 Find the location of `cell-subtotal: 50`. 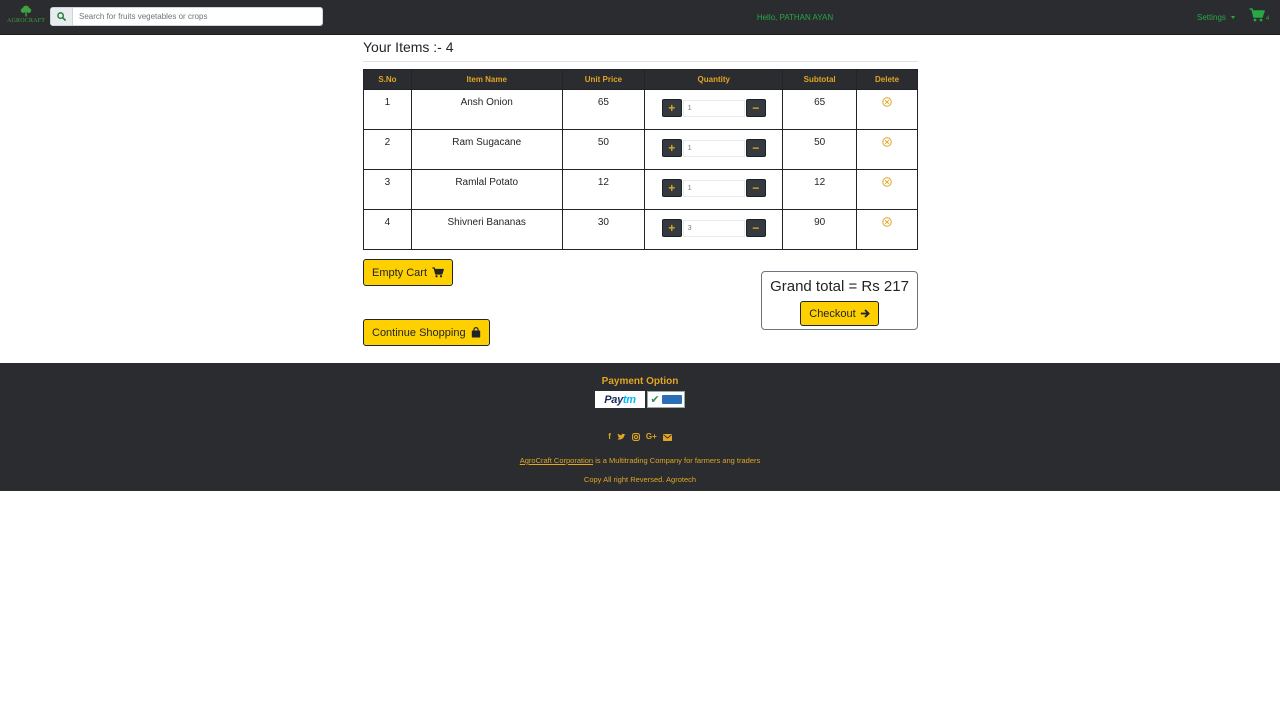

cell-subtotal: 50 is located at coordinates (820, 149).